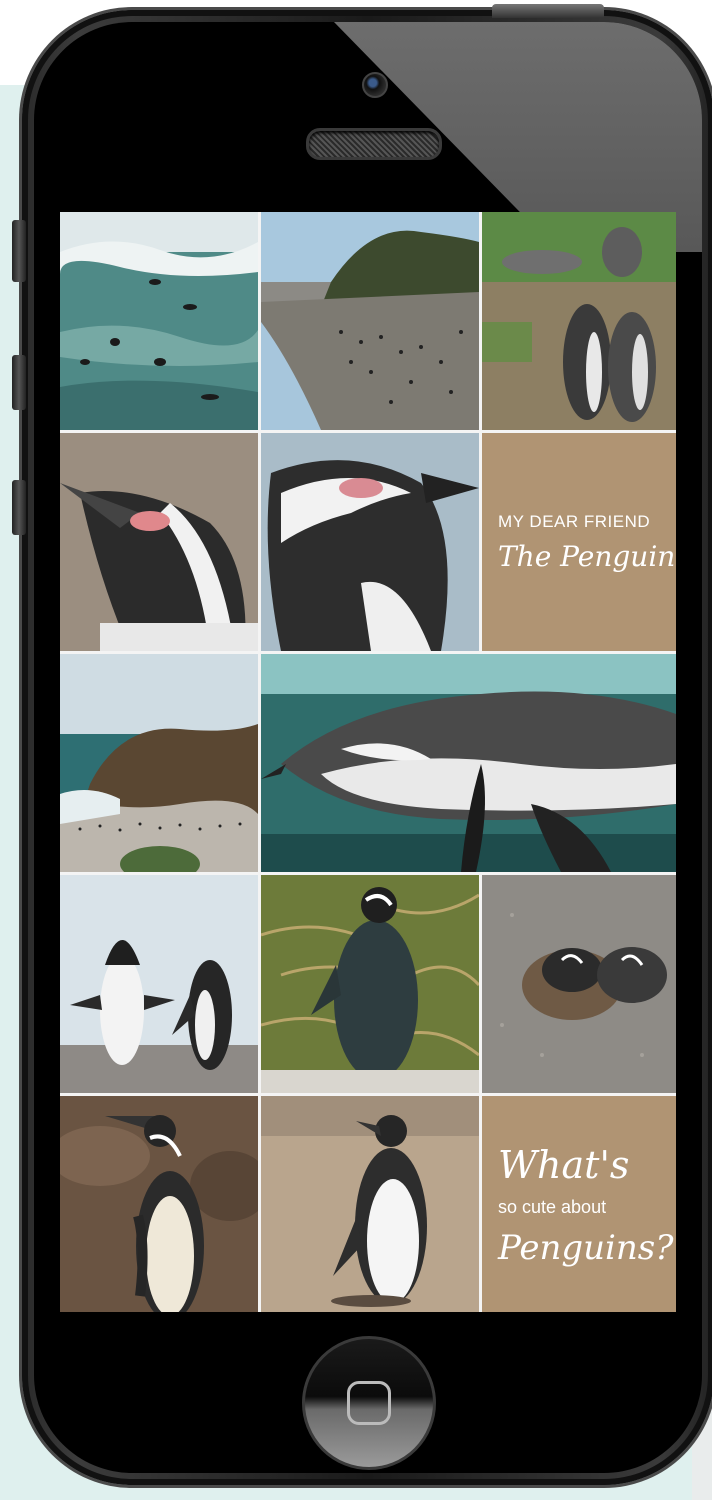  Describe the element at coordinates (19, 382) in the screenshot. I see `volume-up-button` at that location.